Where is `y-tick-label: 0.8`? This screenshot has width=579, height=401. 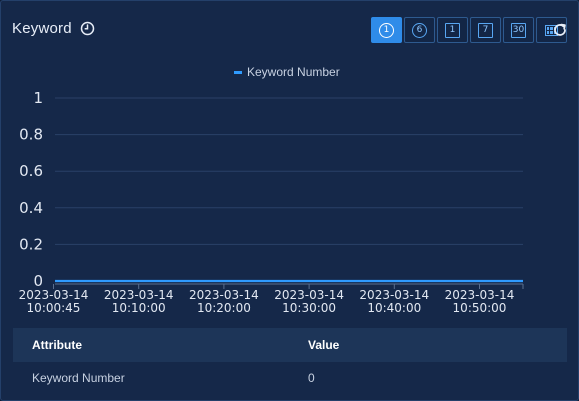
y-tick-label: 0.8 is located at coordinates (31, 135).